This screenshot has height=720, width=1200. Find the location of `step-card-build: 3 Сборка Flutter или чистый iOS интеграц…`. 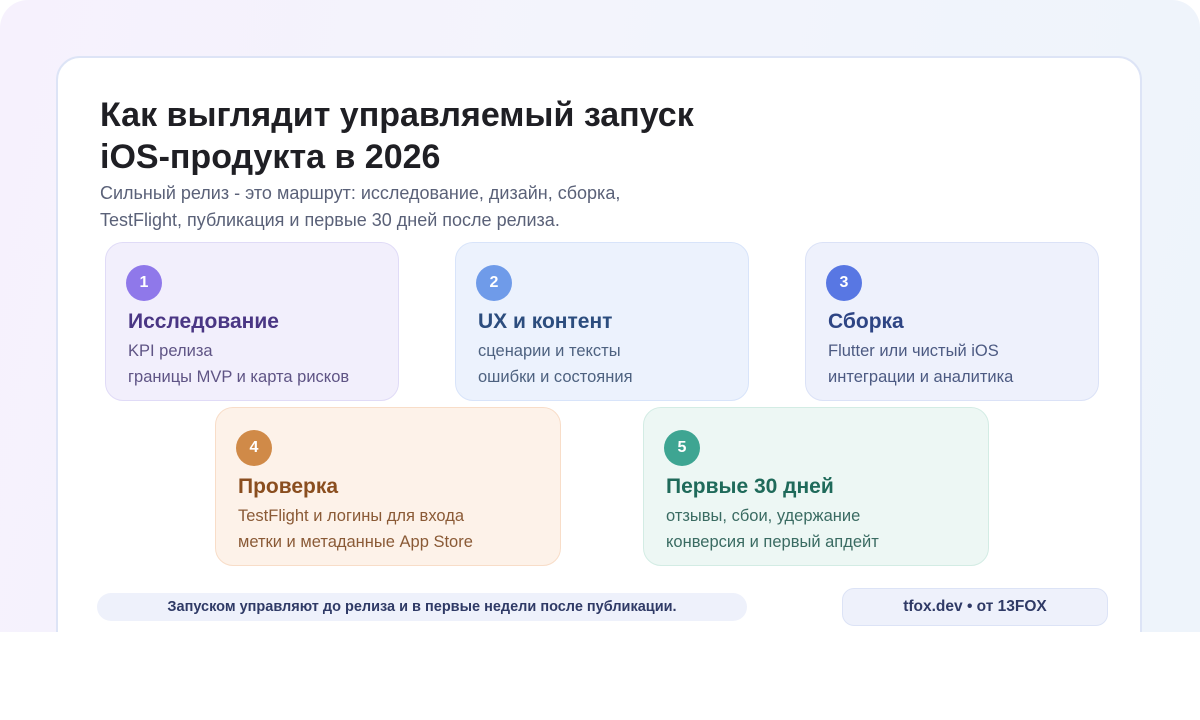

step-card-build: 3 Сборка Flutter или чистый iOS интеграц… is located at coordinates (952, 321).